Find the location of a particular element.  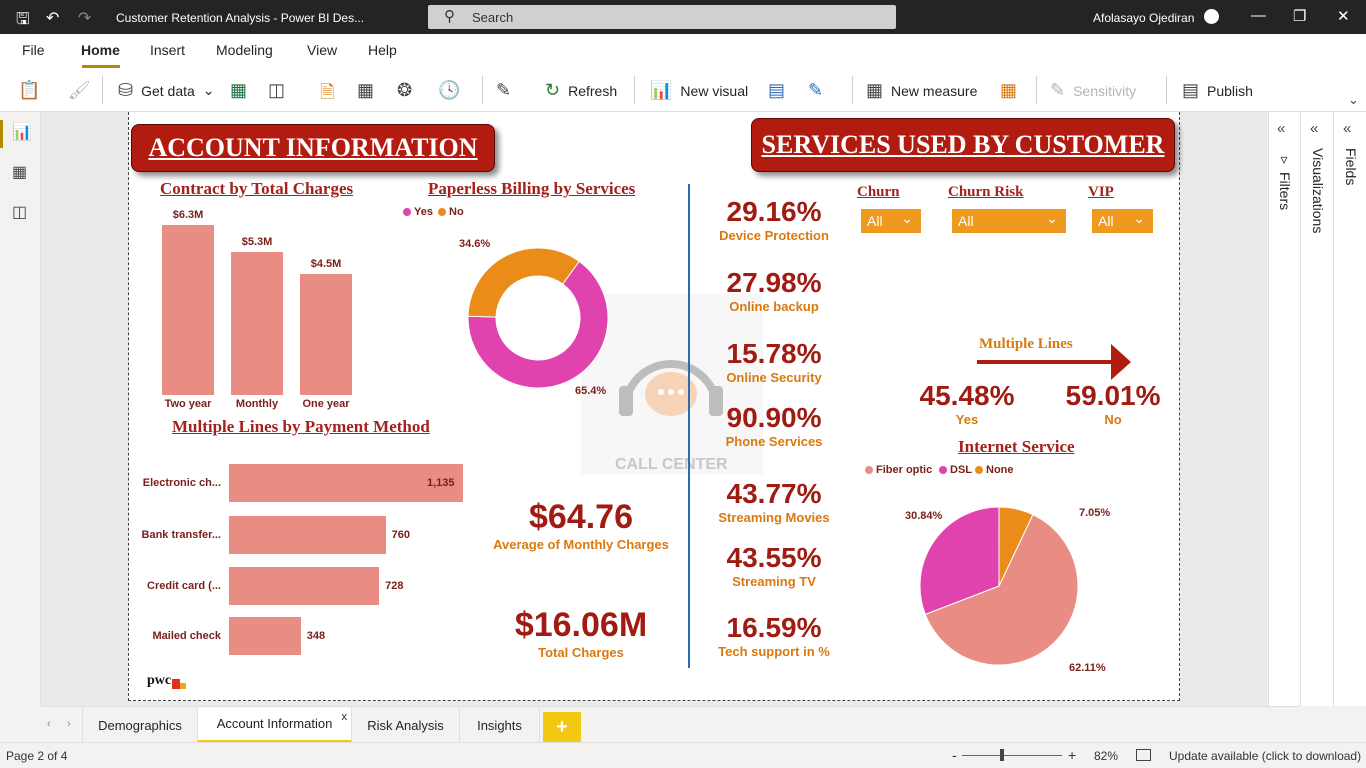

menu-view: View is located at coordinates (322, 50).